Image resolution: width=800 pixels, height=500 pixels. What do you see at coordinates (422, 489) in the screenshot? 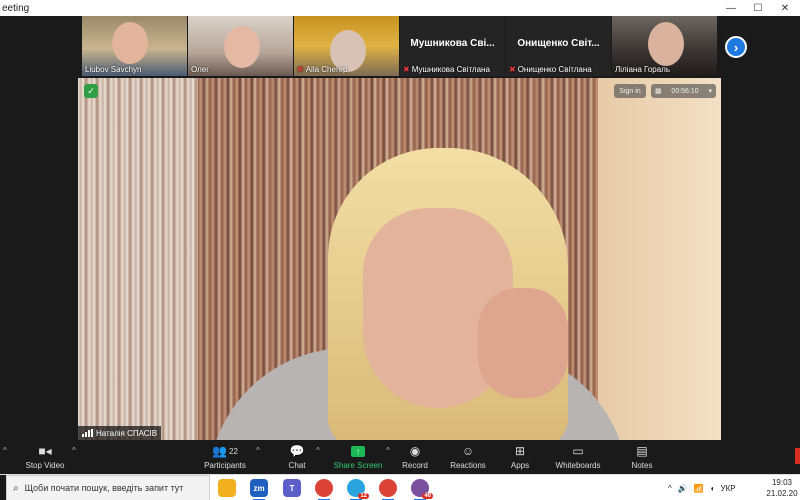
I see `viber-app-icon: 46` at bounding box center [422, 489].